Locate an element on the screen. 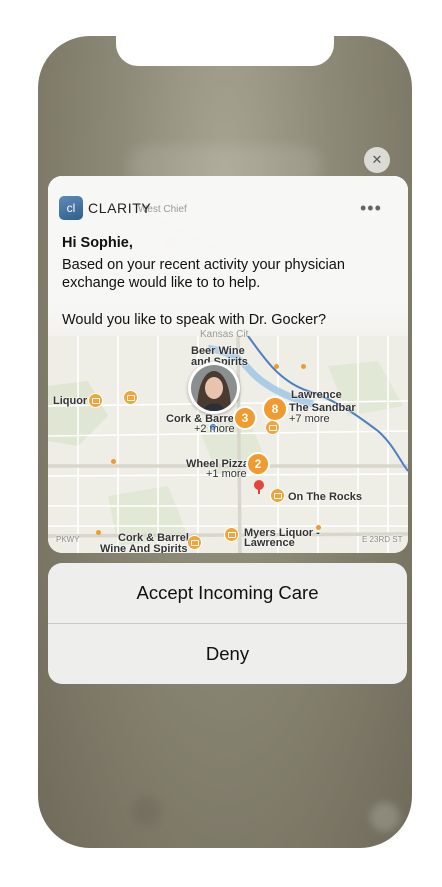  street-label: PKWY is located at coordinates (68, 539).